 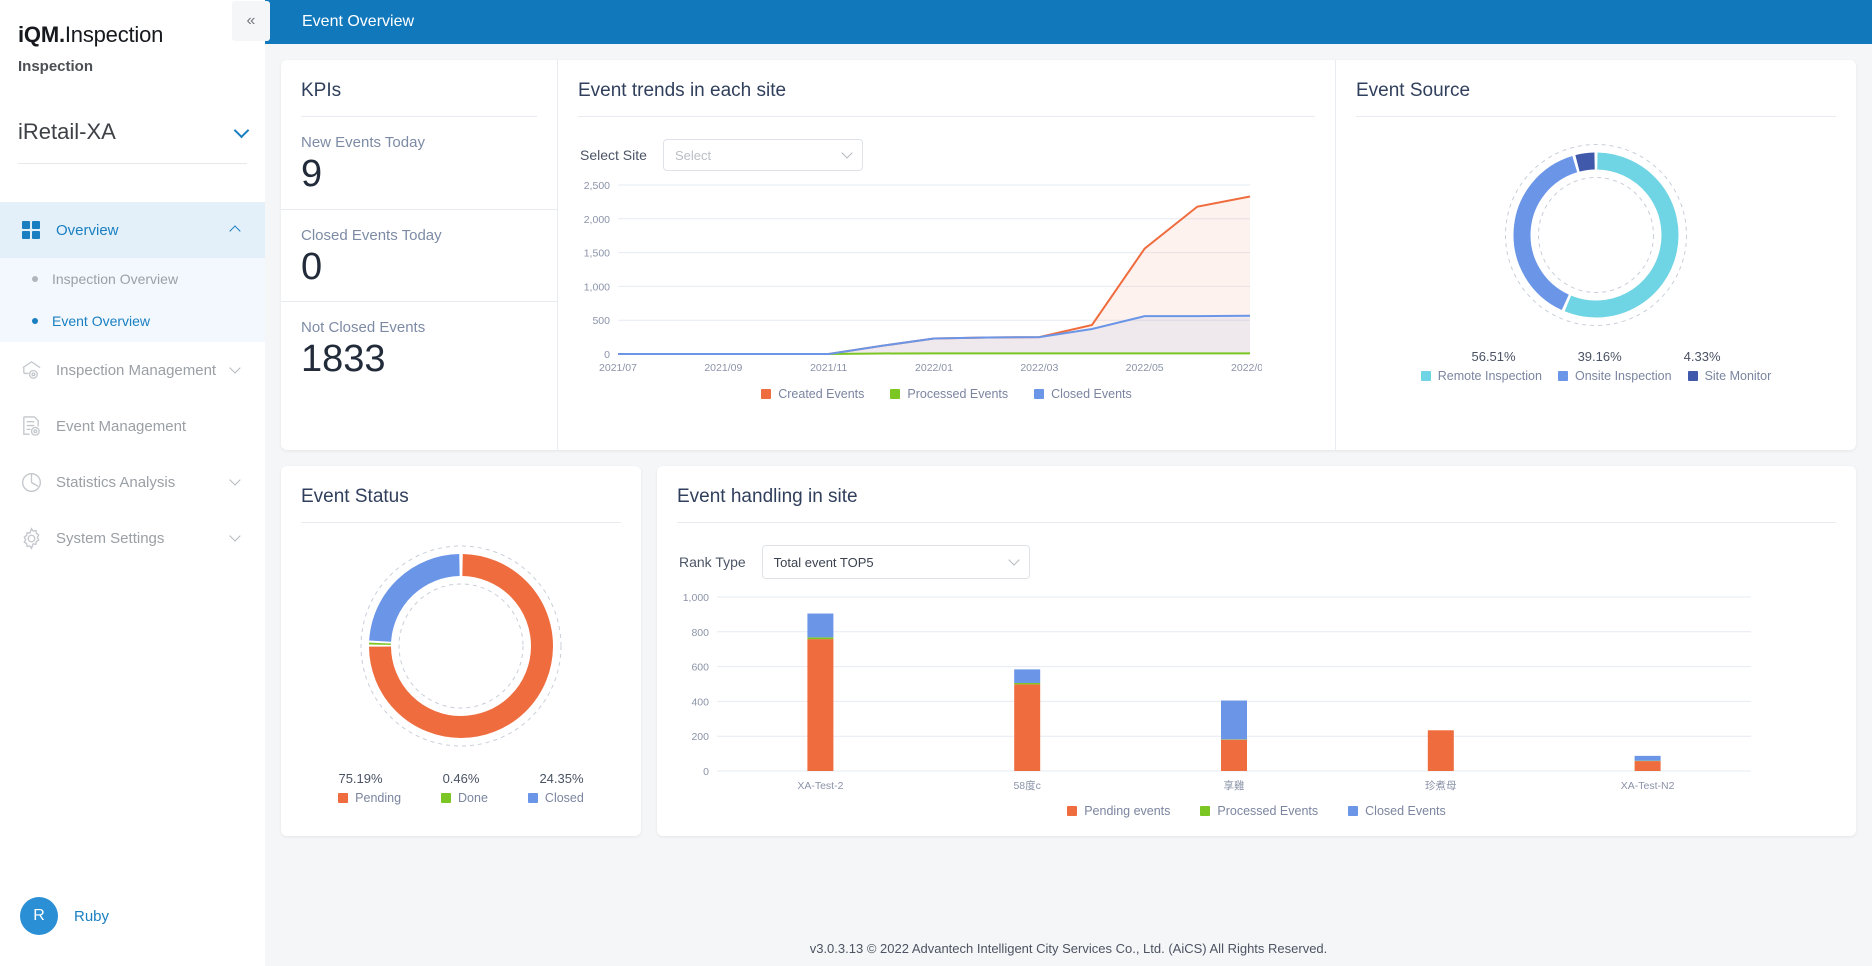 I want to click on svg-text: 200, so click(x=700, y=737).